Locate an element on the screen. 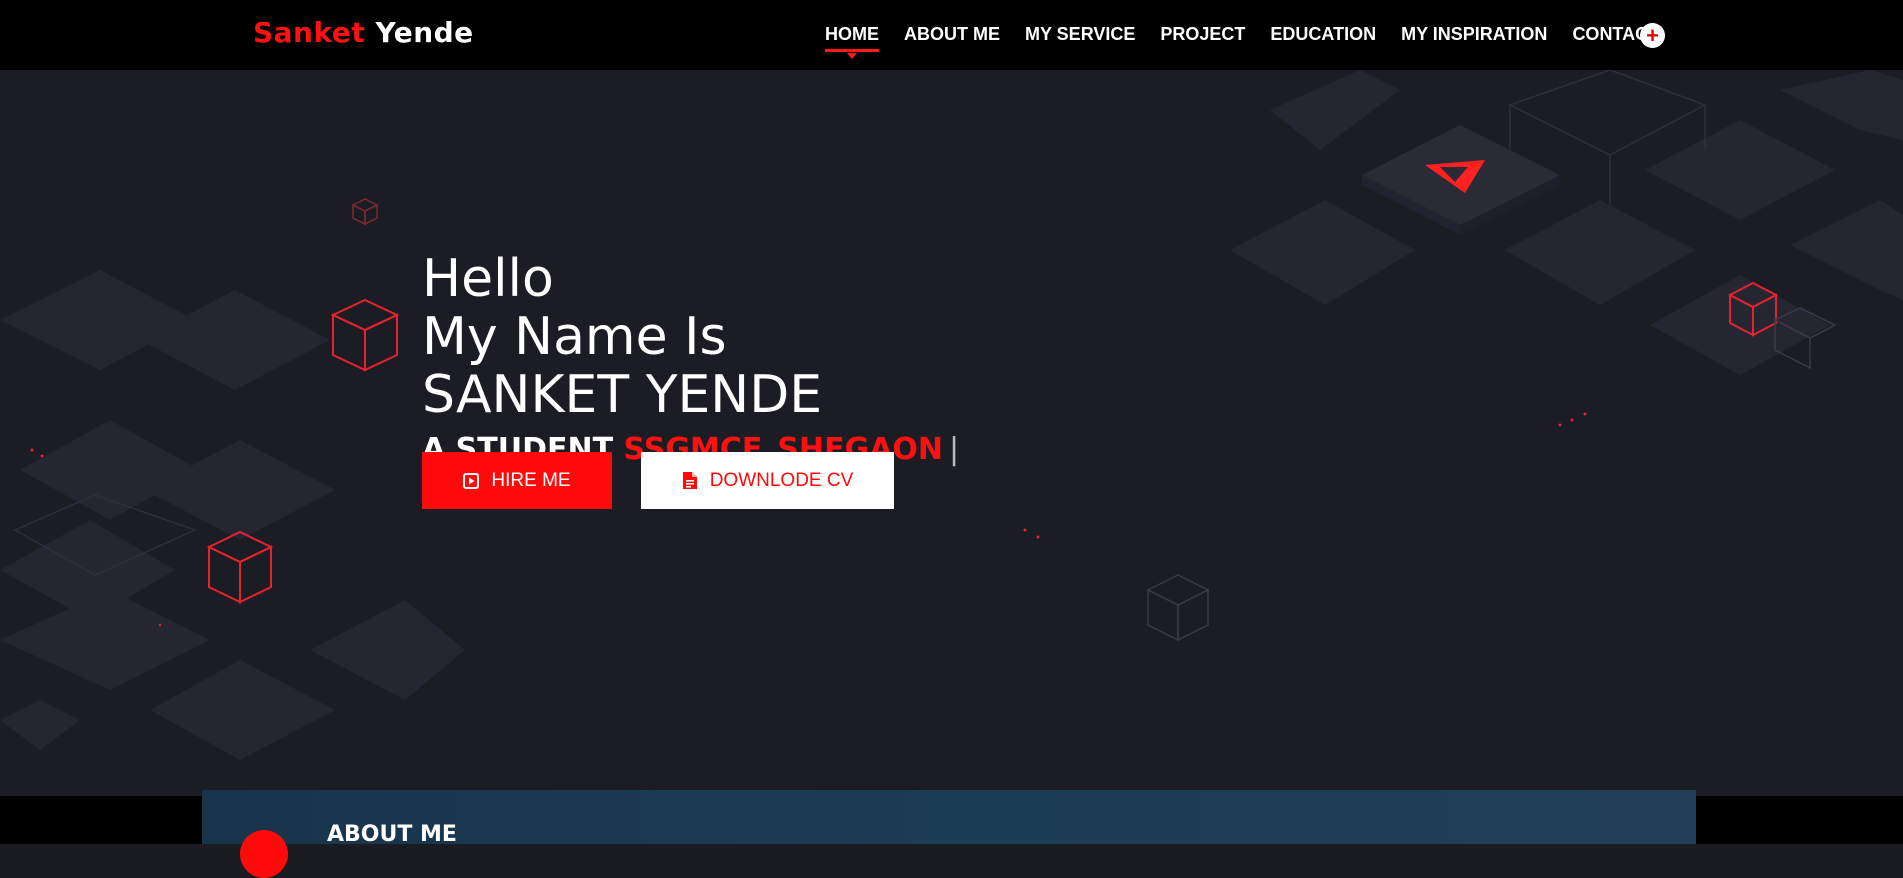  about-icon-circle is located at coordinates (264, 854).